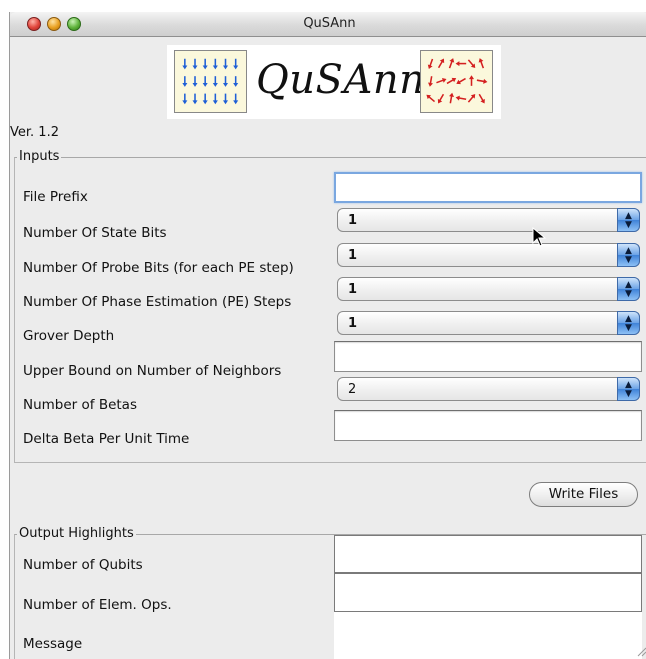  I want to click on state-bits-label: Number Of State Bits, so click(95, 233).